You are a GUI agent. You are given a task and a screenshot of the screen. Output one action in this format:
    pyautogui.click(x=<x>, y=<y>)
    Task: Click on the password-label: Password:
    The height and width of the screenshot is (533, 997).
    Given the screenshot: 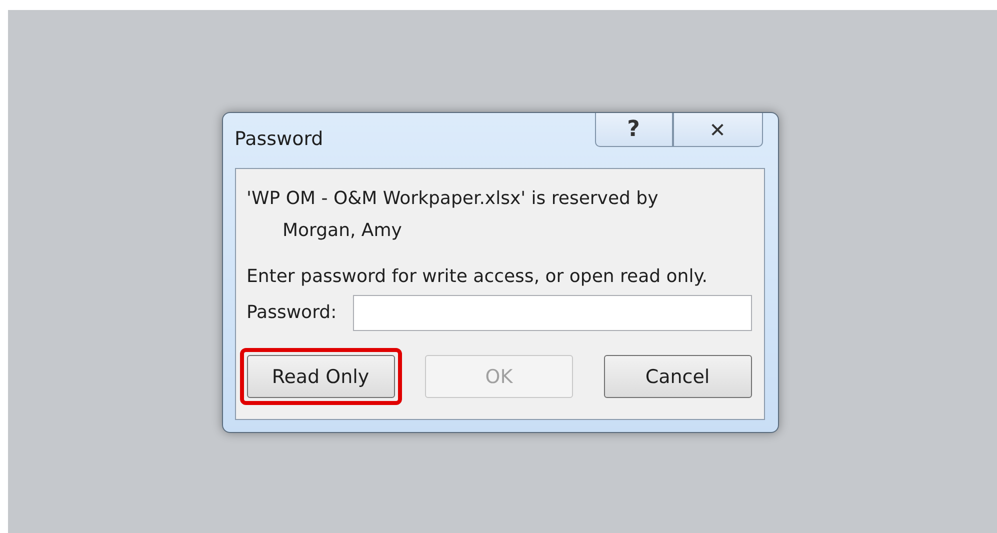 What is the action you would take?
    pyautogui.click(x=291, y=313)
    